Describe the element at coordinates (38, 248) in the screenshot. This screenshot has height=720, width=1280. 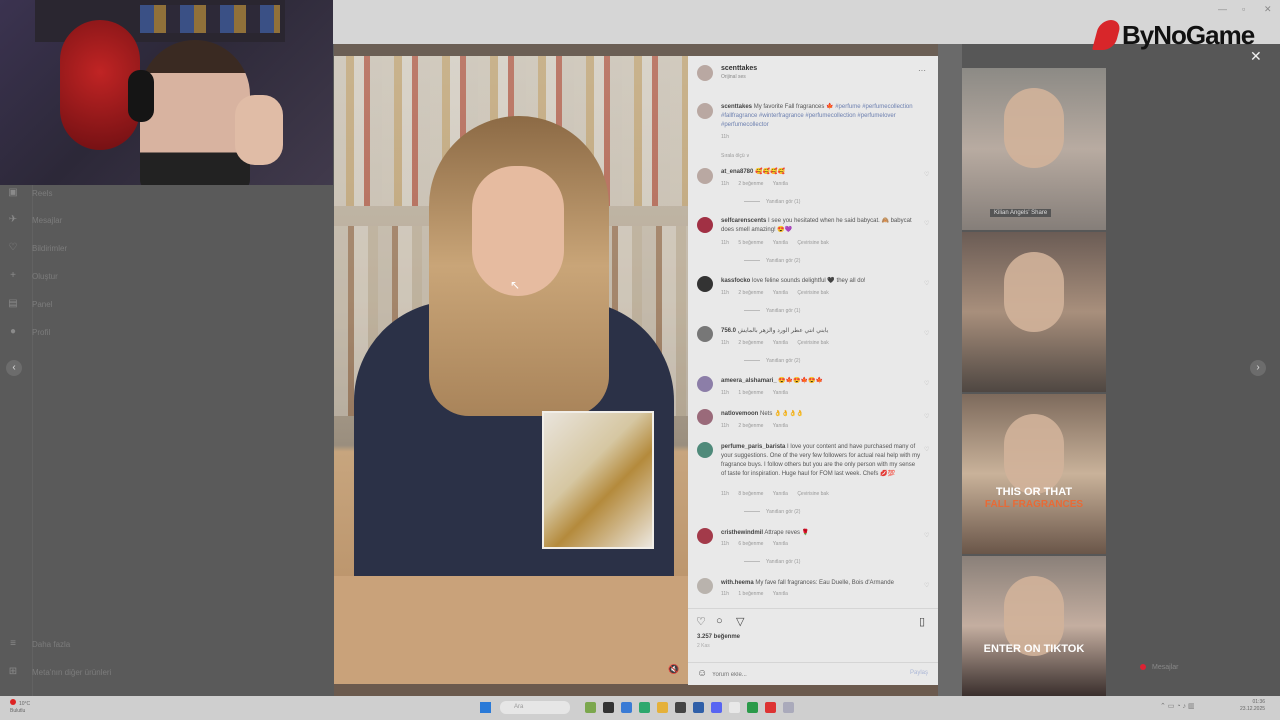
I see `sidebar-item-notifications: ♡ Bildirimler` at that location.